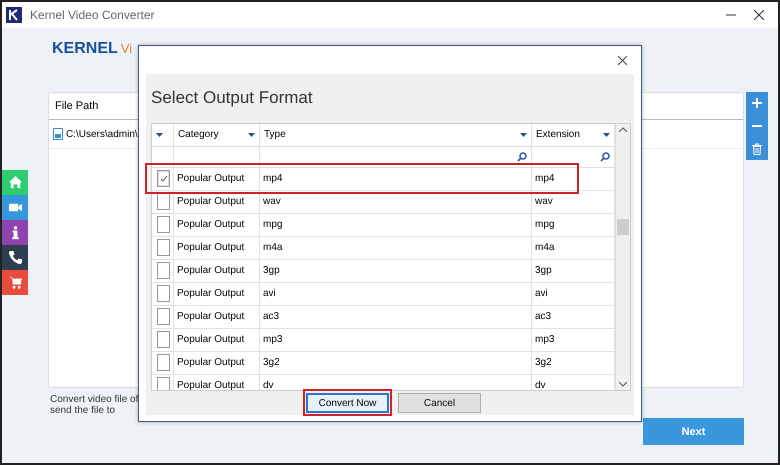 The image size is (780, 465). Describe the element at coordinates (76, 106) in the screenshot. I see `column-header: File Path` at that location.